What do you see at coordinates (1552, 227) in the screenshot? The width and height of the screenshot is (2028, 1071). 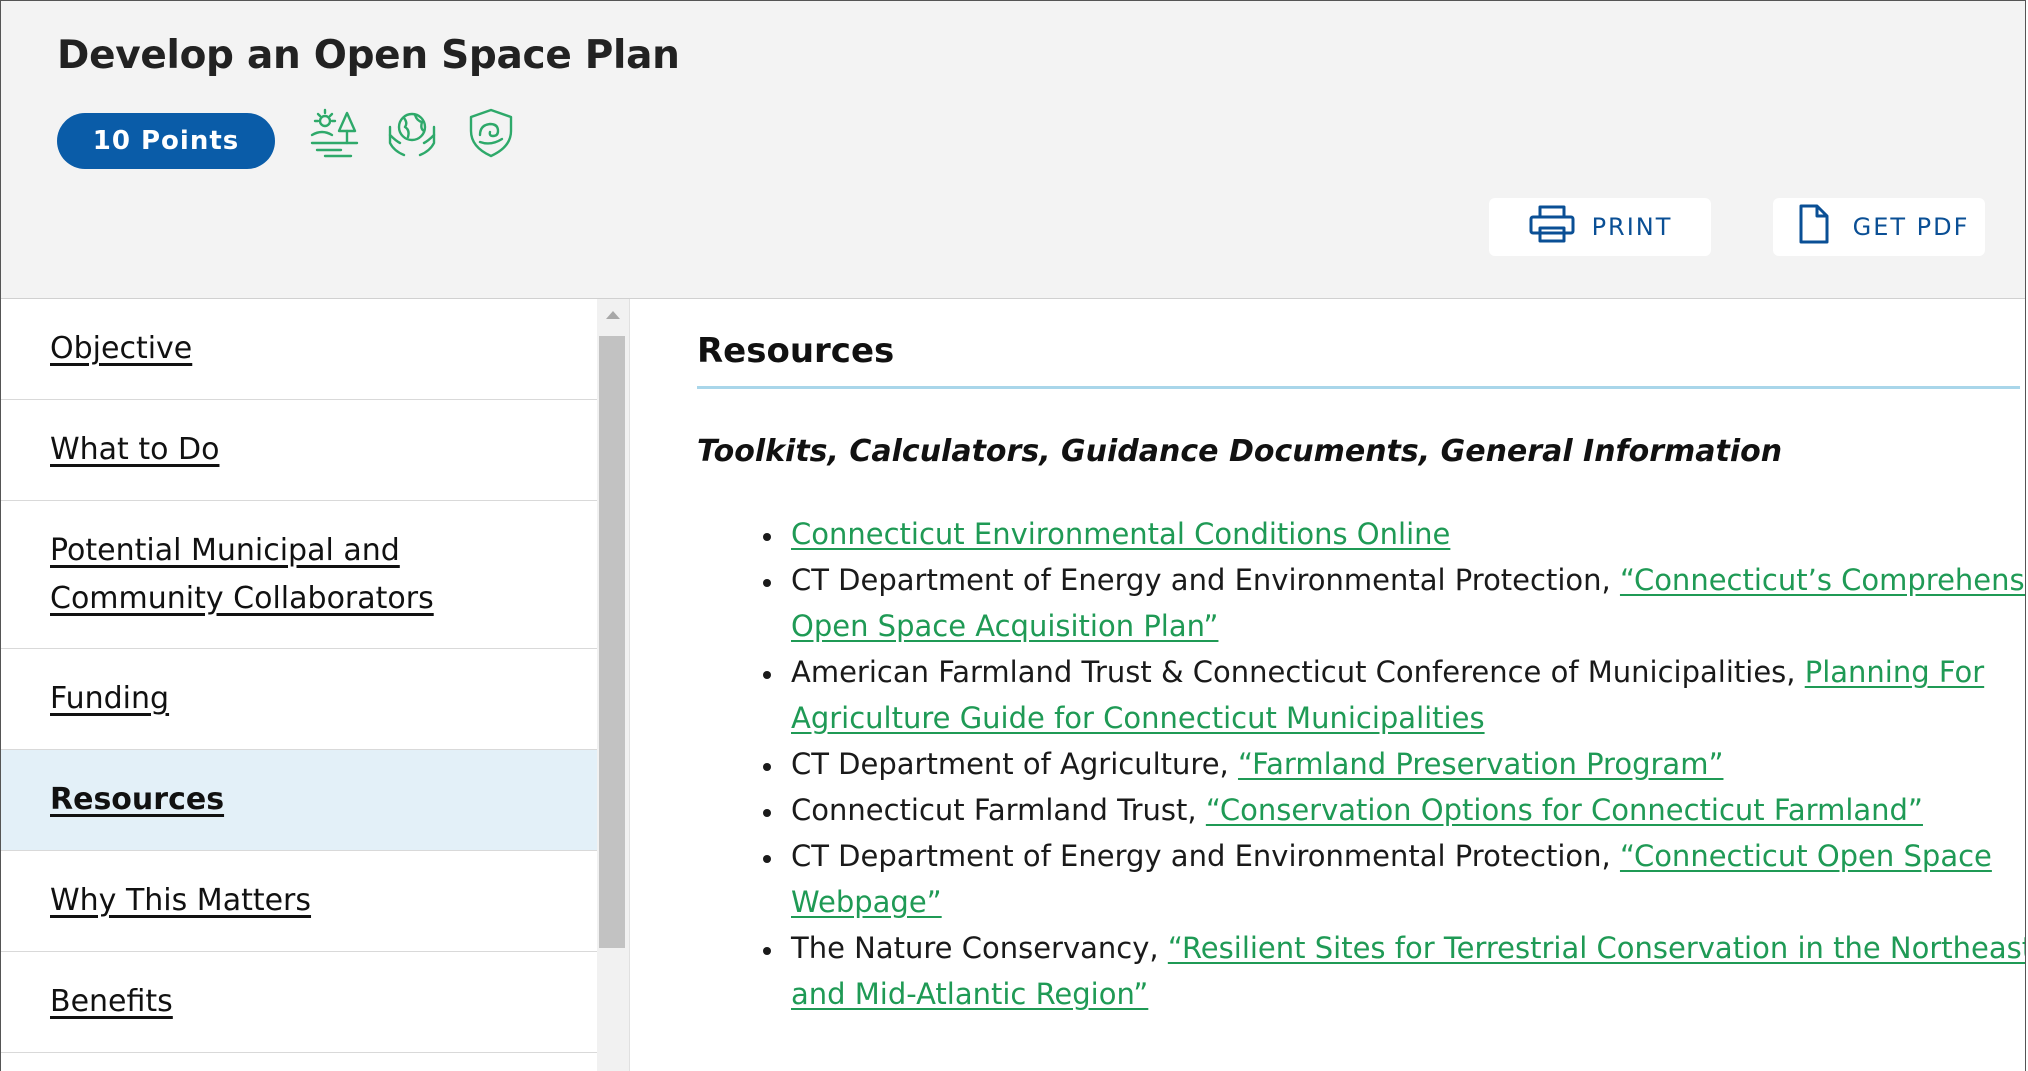 I see `printer-icon` at bounding box center [1552, 227].